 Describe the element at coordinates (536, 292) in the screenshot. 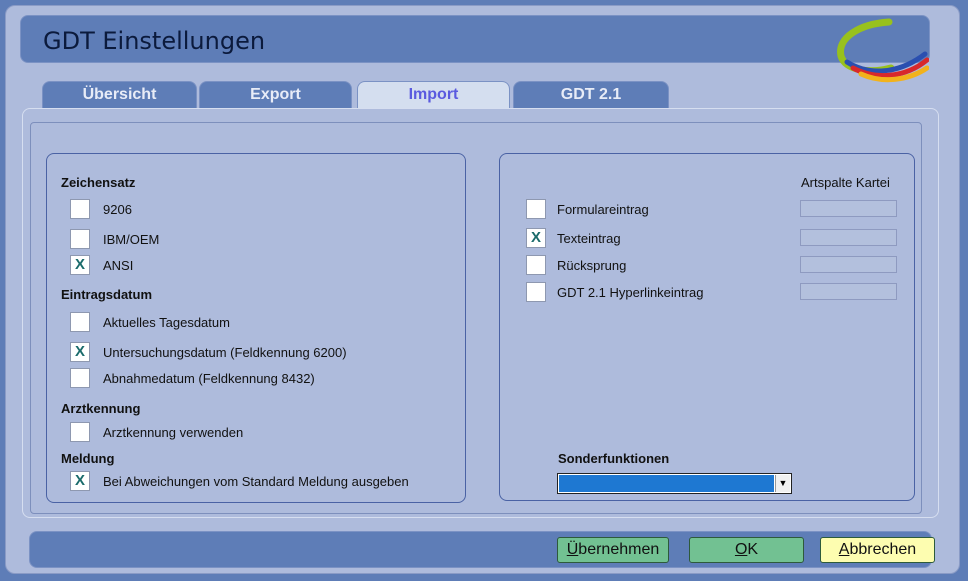

I see `checkbox-gdt-hyperlinkeintrag` at that location.